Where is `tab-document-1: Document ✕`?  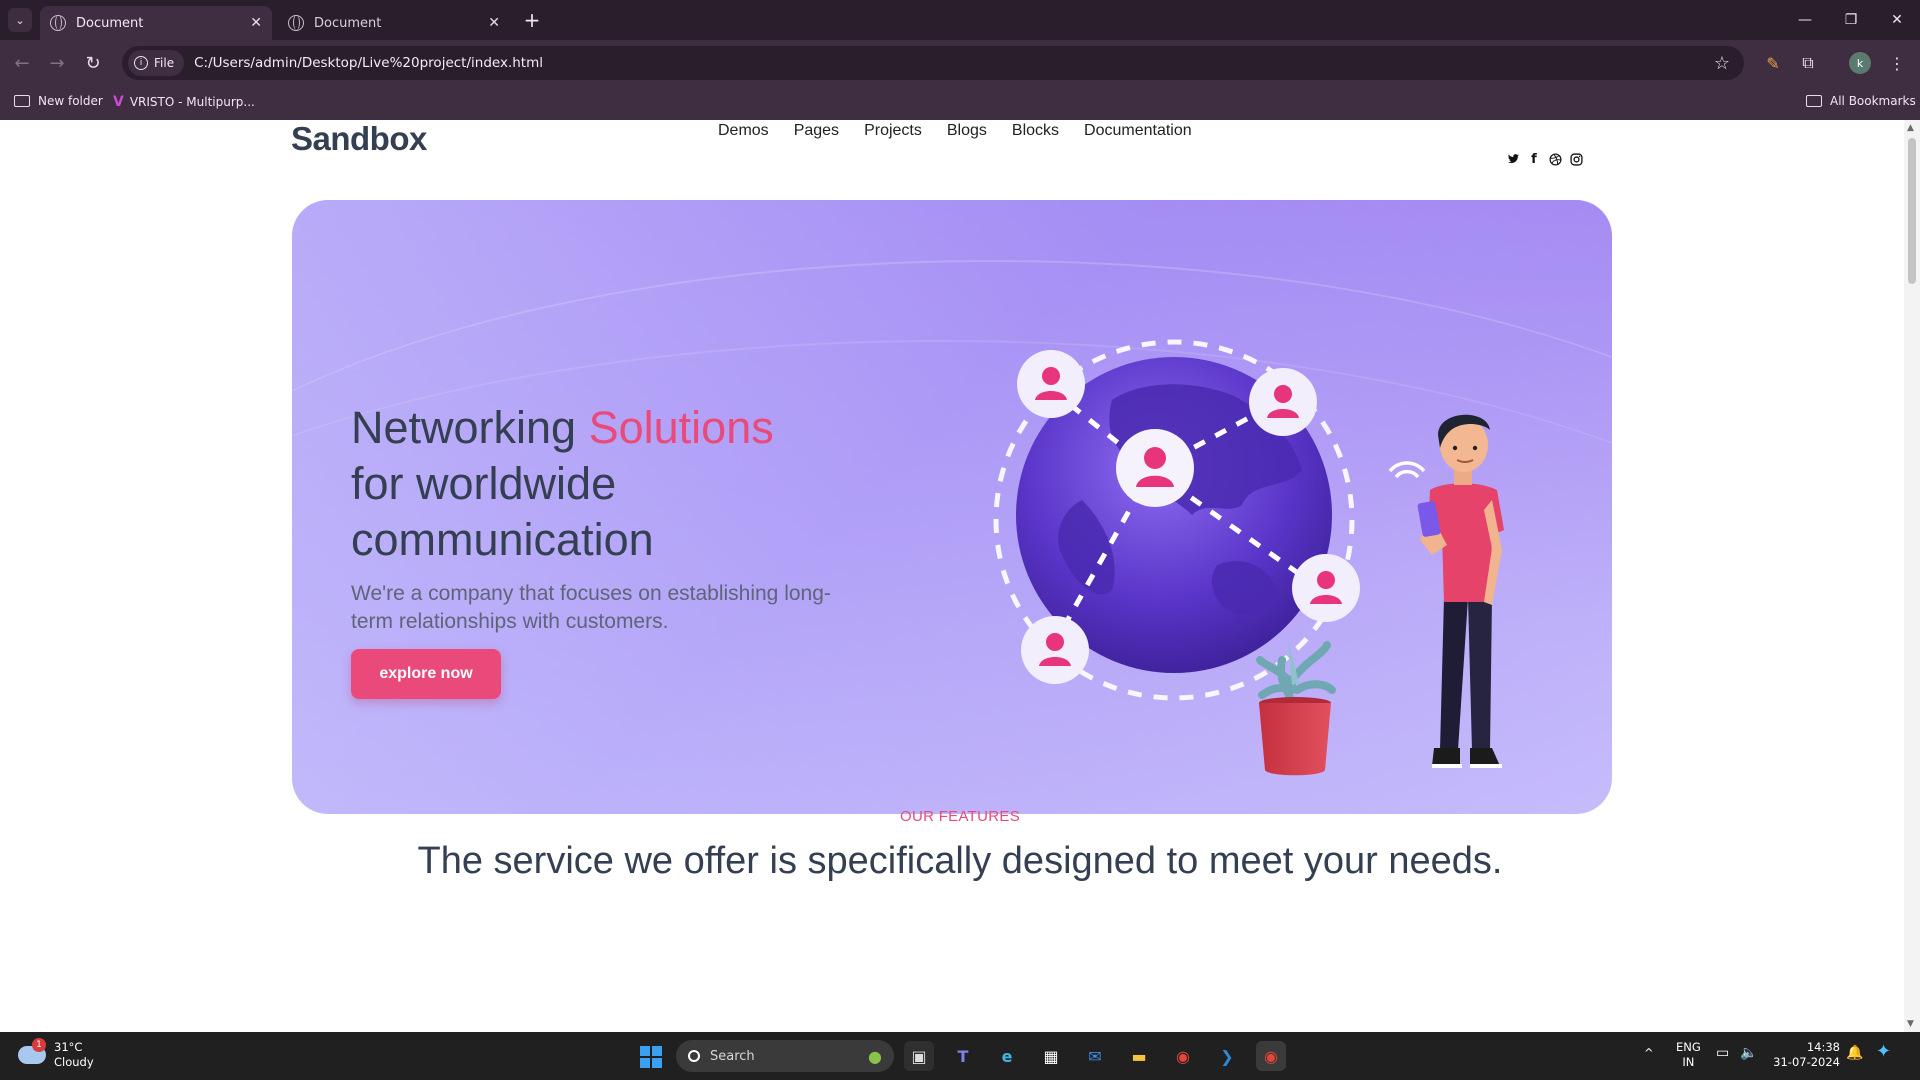
tab-document-1: Document ✕ is located at coordinates (156, 23).